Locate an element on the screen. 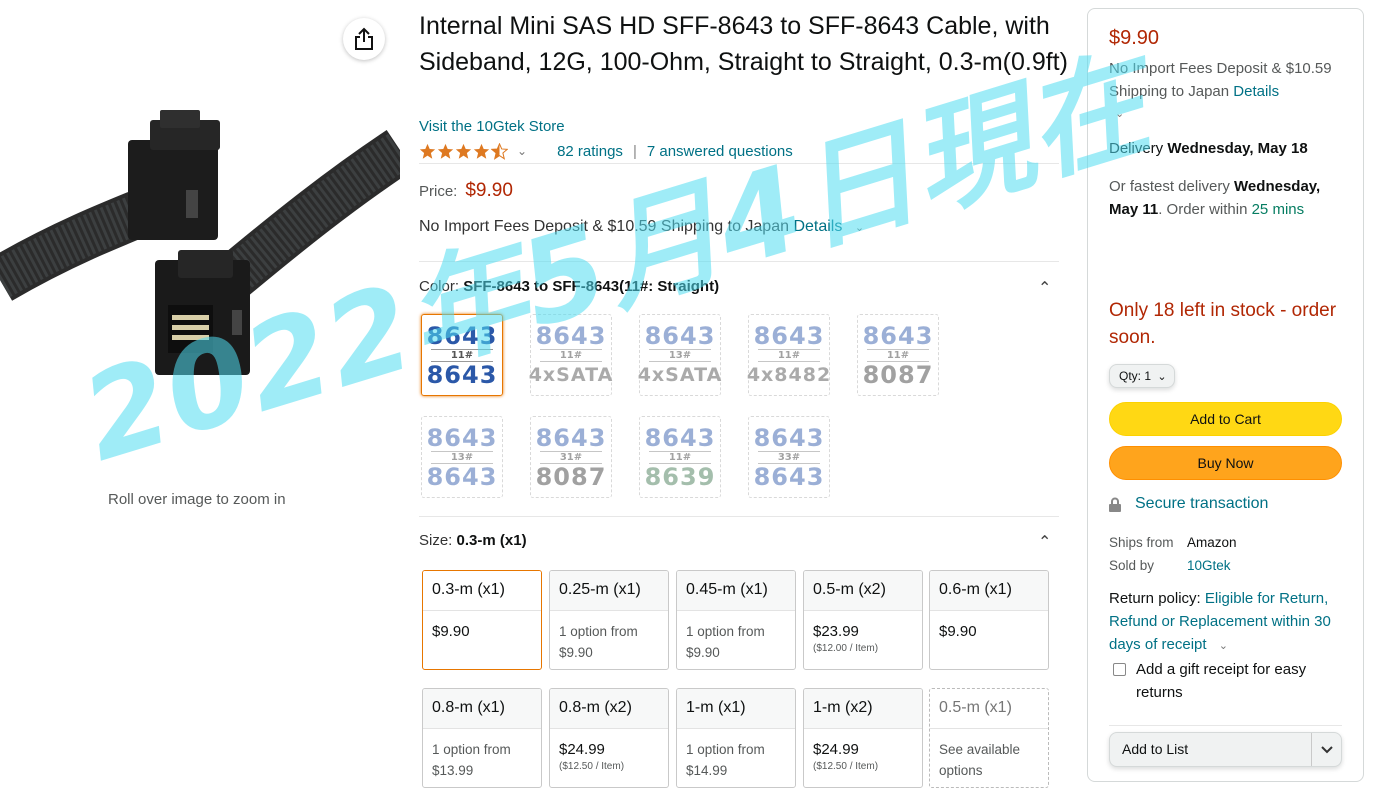 The height and width of the screenshot is (798, 1373). color-swatch: 8643 33# 8643 is located at coordinates (789, 457).